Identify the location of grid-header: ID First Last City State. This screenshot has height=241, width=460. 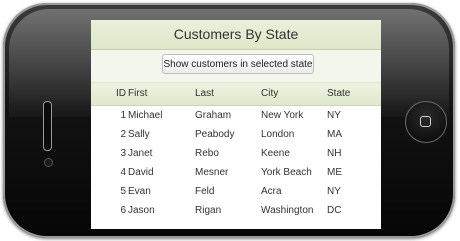
(236, 94).